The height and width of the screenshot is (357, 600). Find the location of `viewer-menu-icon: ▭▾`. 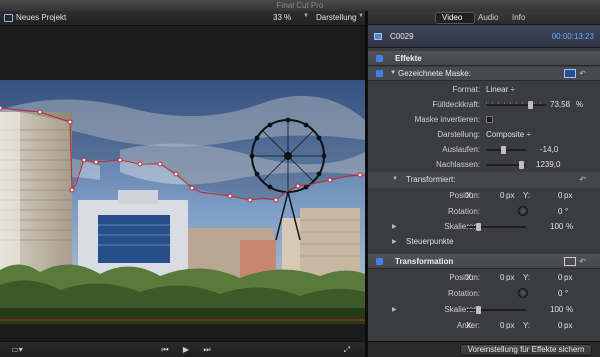

viewer-menu-icon: ▭▾ is located at coordinates (17, 350).